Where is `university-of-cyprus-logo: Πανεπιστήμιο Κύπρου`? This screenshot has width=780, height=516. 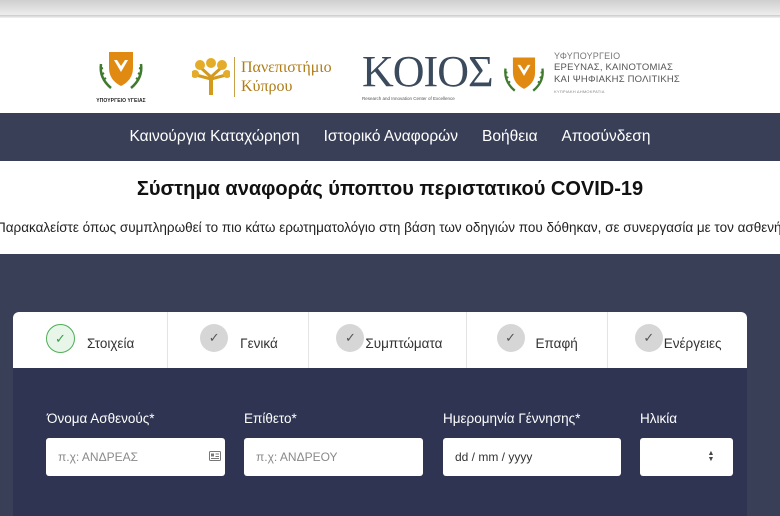 university-of-cyprus-logo: Πανεπιστήμιο Κύπρου is located at coordinates (262, 77).